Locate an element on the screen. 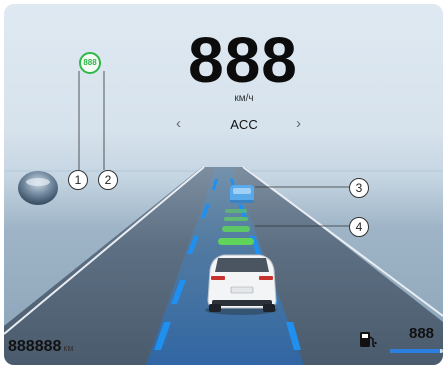 The image size is (447, 369). callout-3: 3 is located at coordinates (359, 188).